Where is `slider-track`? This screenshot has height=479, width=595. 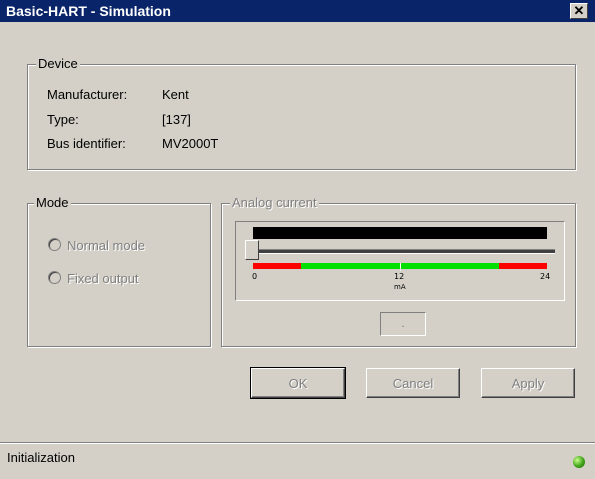 slider-track is located at coordinates (404, 251).